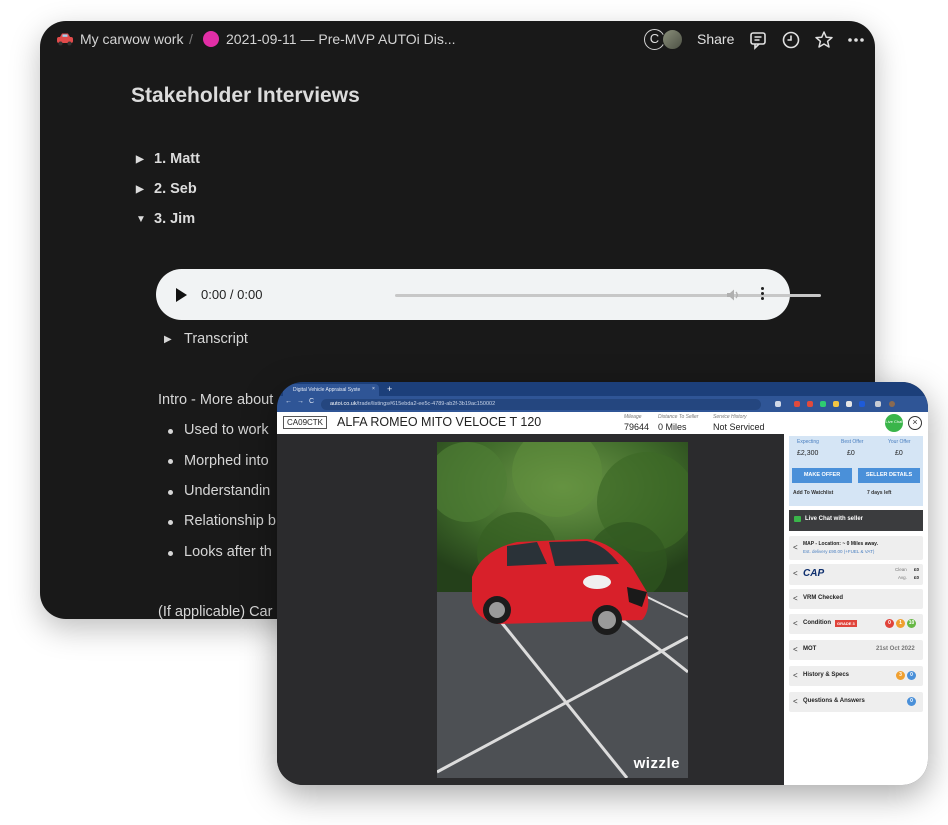  I want to click on make-offer-button: MAKE OFFER, so click(822, 475).